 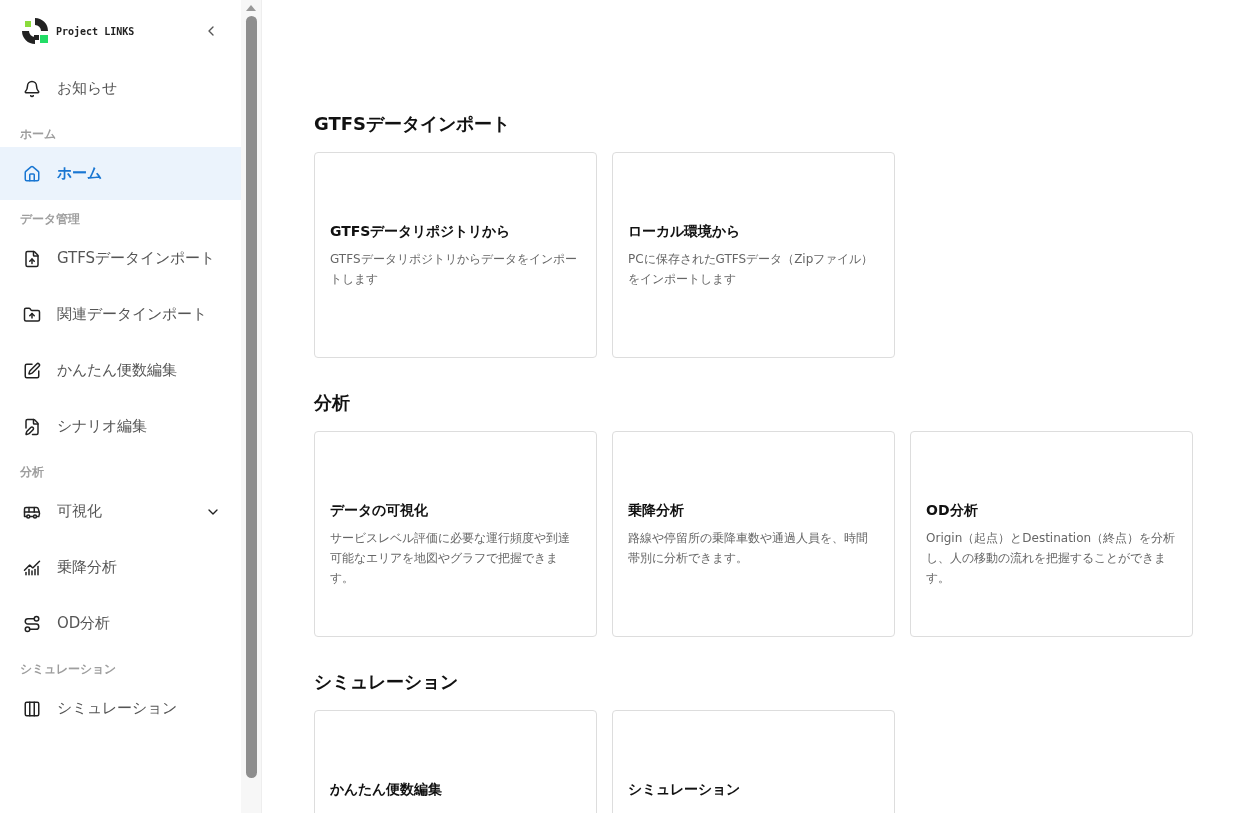 I want to click on feature-card: GTFSデータリポジトリから GTFSデータリポジトリからデータをインポートします, so click(x=455, y=255).